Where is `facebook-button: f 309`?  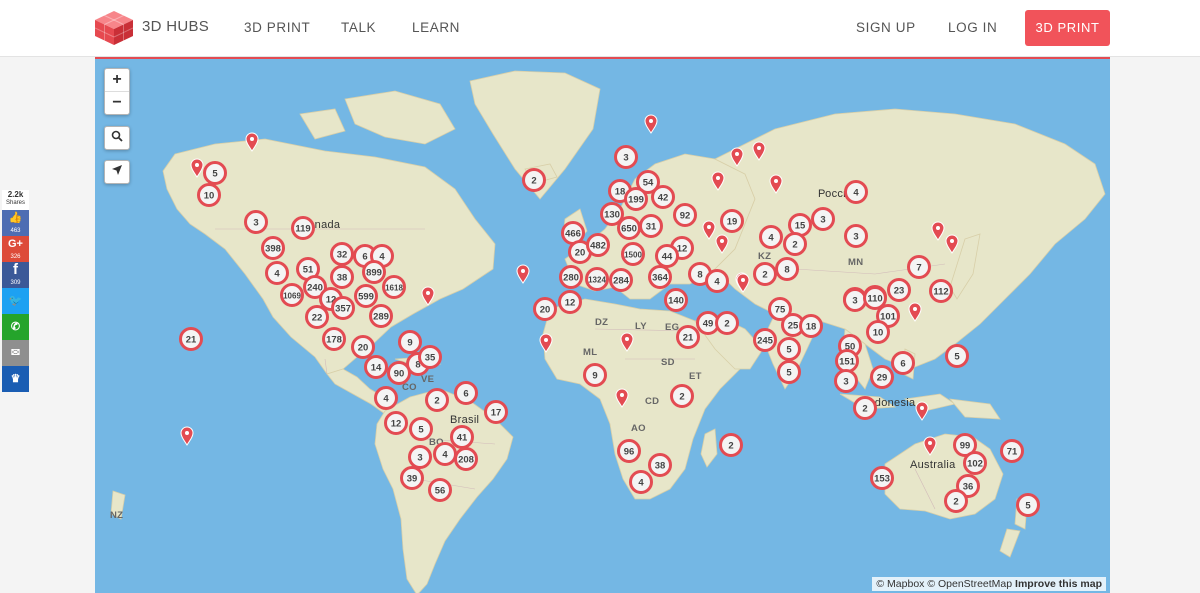
facebook-button: f 309 is located at coordinates (15, 275).